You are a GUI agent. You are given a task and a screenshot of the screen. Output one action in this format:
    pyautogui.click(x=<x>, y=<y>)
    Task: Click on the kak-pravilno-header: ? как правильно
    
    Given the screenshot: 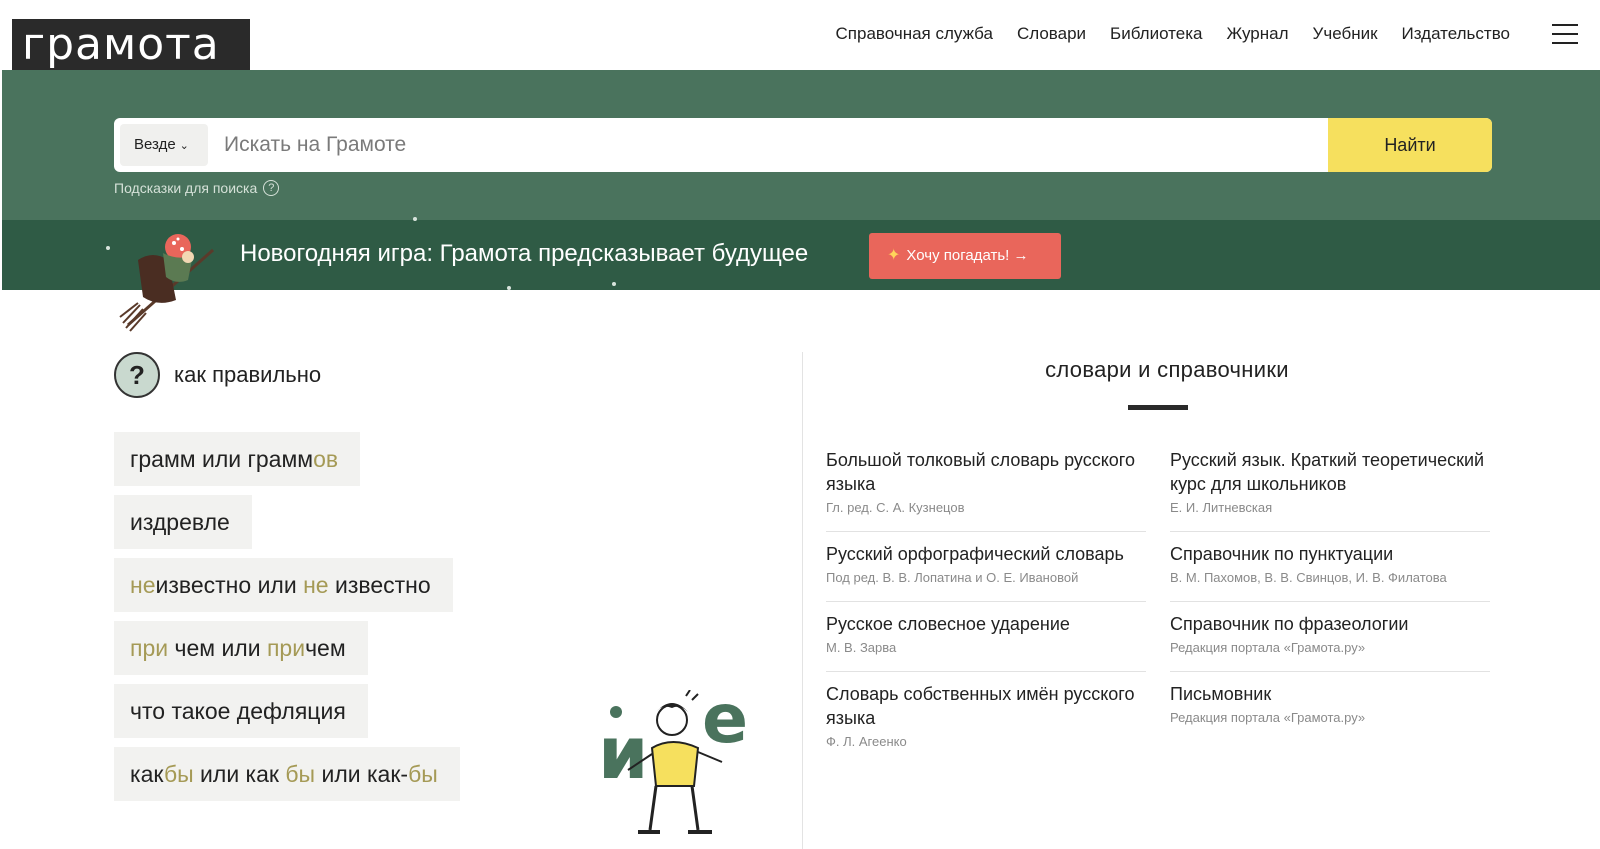 What is the action you would take?
    pyautogui.click(x=217, y=375)
    